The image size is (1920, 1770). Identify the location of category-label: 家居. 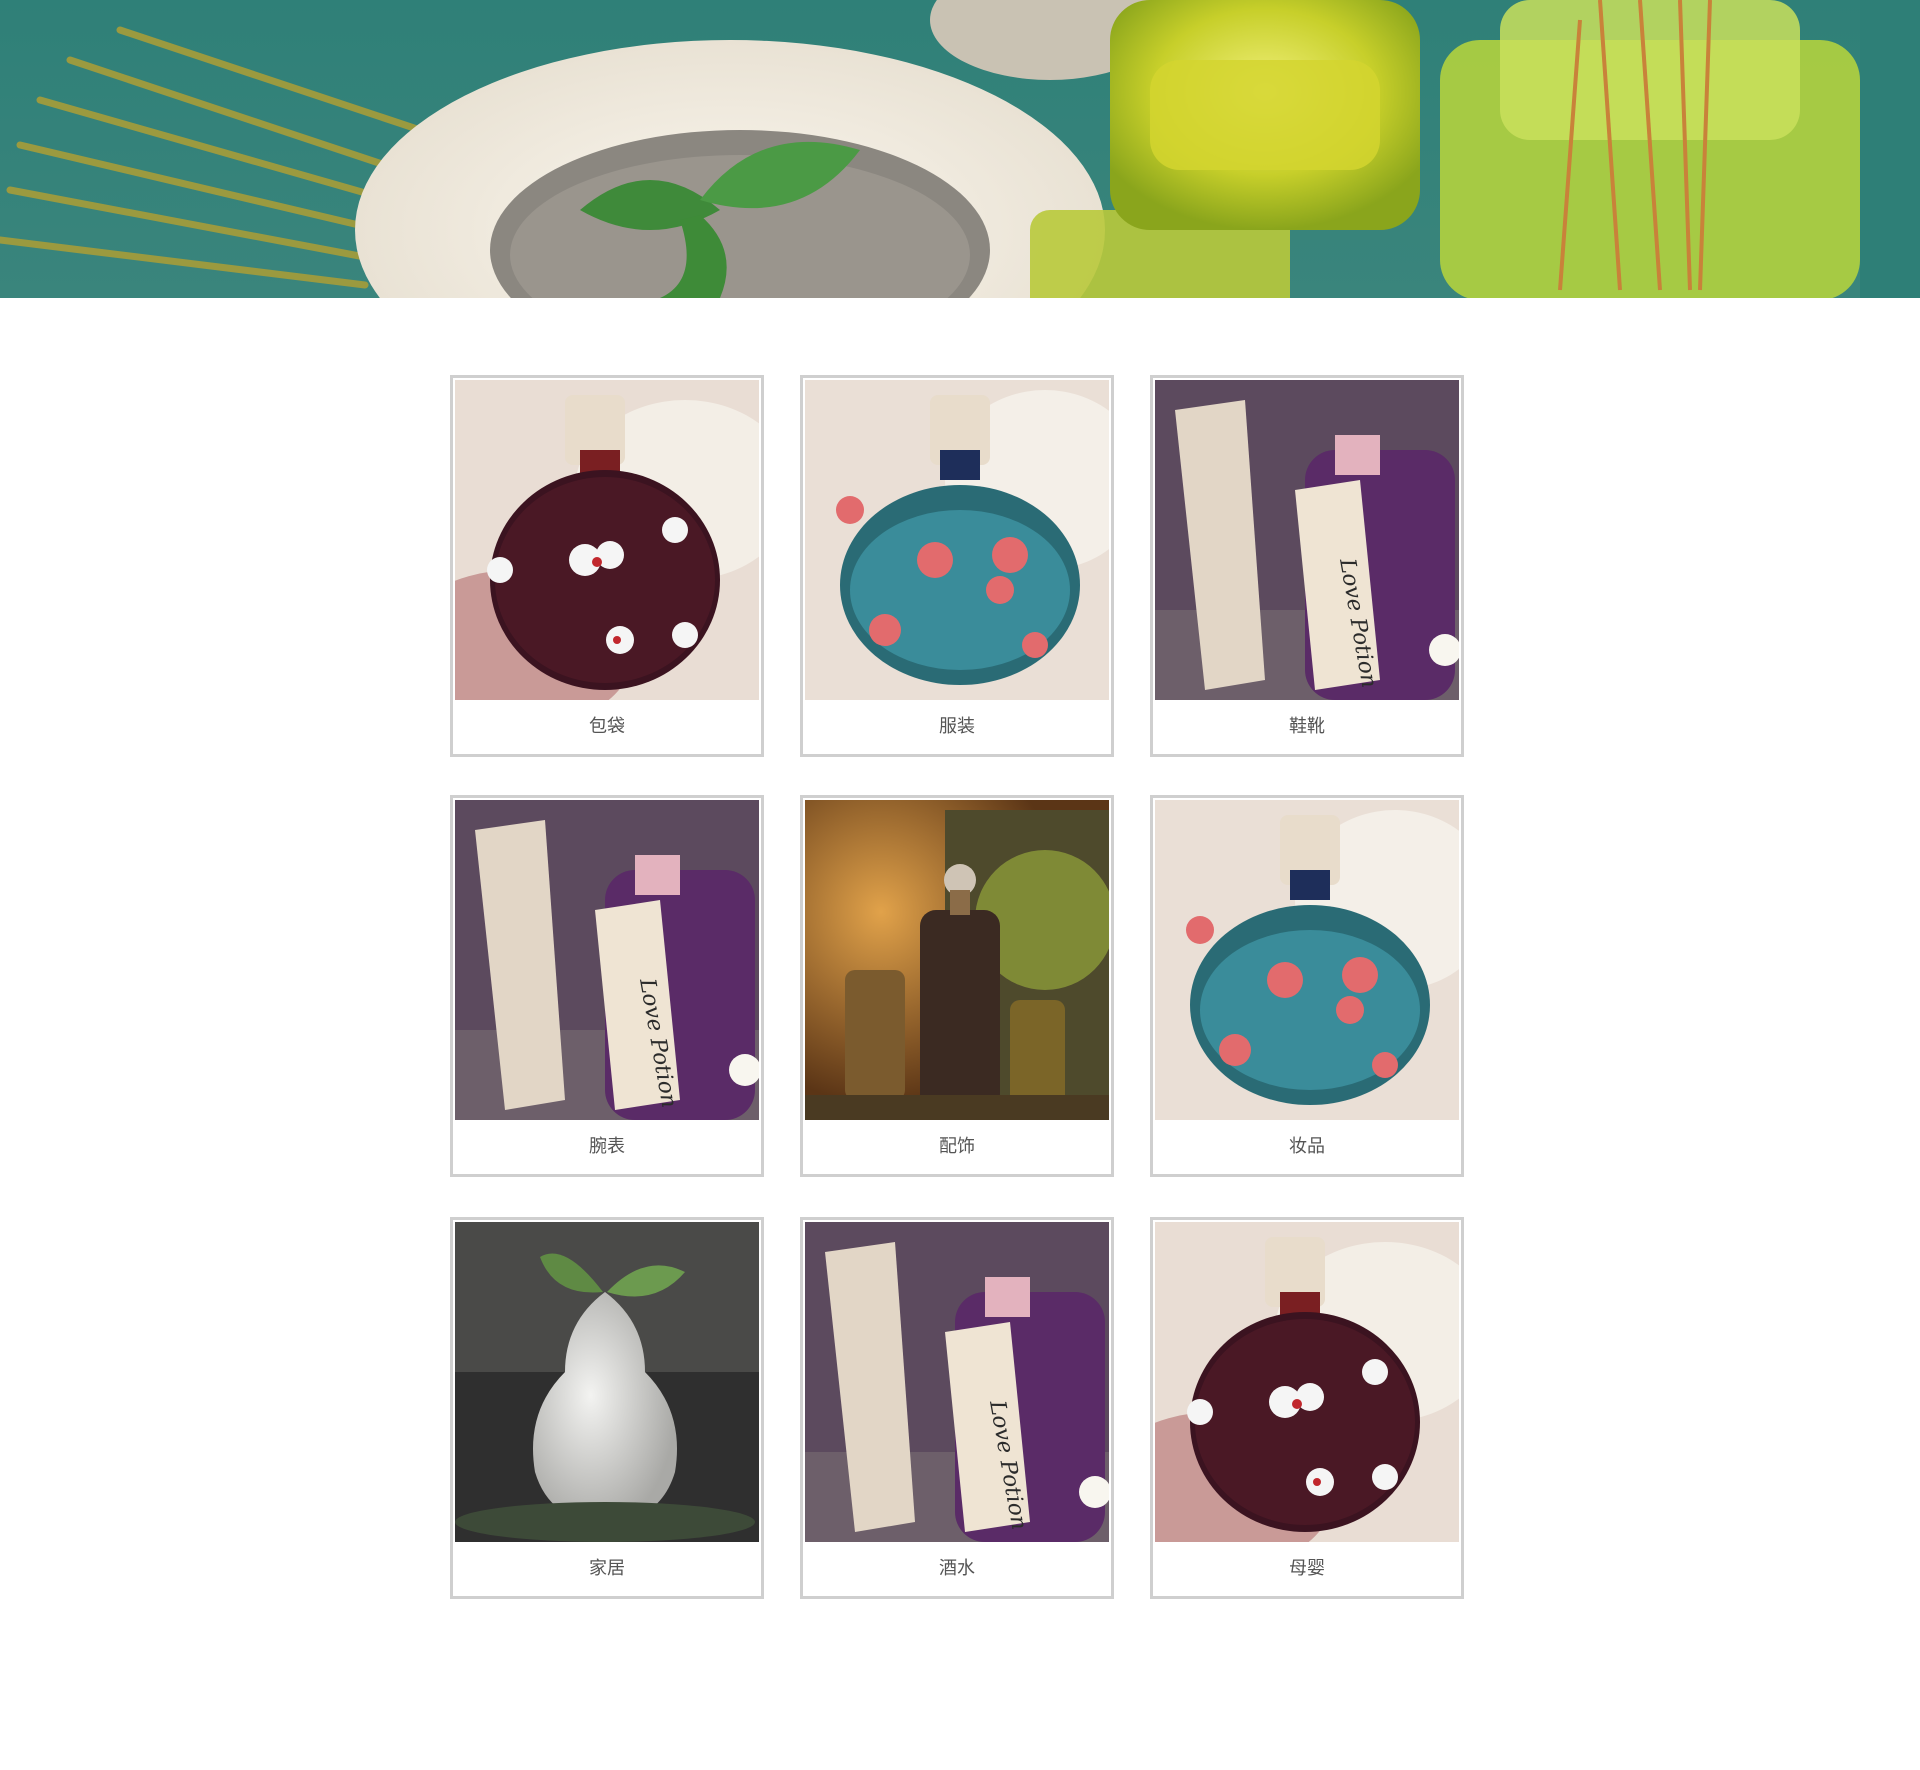
(607, 1569).